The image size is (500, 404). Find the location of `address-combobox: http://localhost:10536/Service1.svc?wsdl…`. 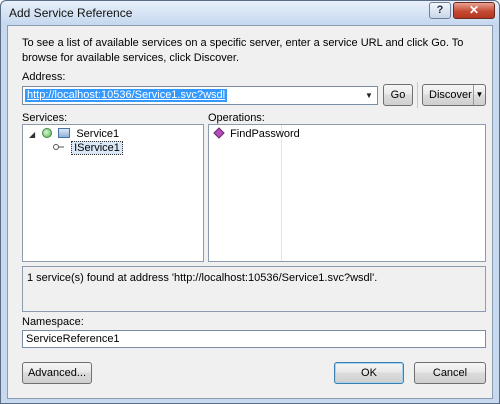

address-combobox: http://localhost:10536/Service1.svc?wsdl… is located at coordinates (200, 95).